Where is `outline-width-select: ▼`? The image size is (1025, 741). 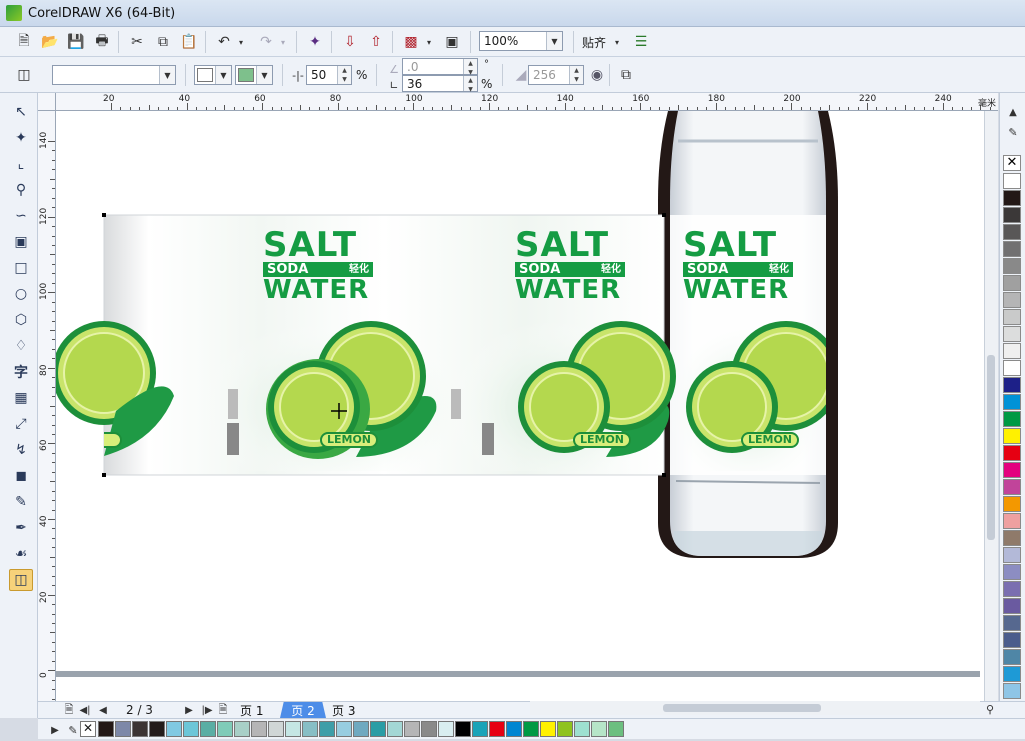
outline-width-select: ▼ is located at coordinates (114, 75).